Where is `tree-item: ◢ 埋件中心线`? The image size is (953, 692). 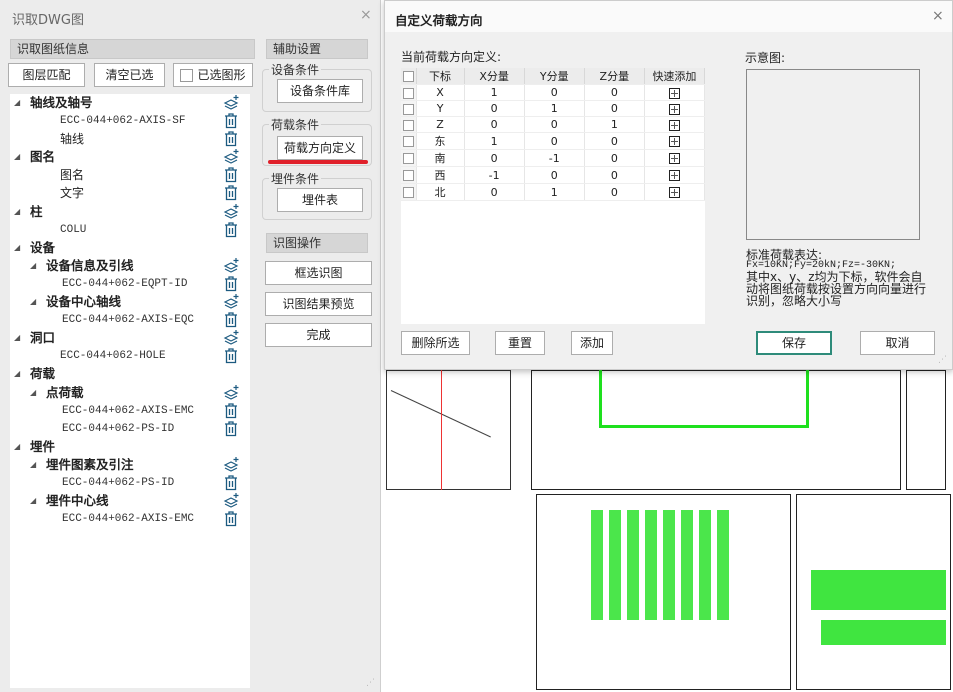
tree-item: ◢ 埋件中心线 is located at coordinates (130, 501).